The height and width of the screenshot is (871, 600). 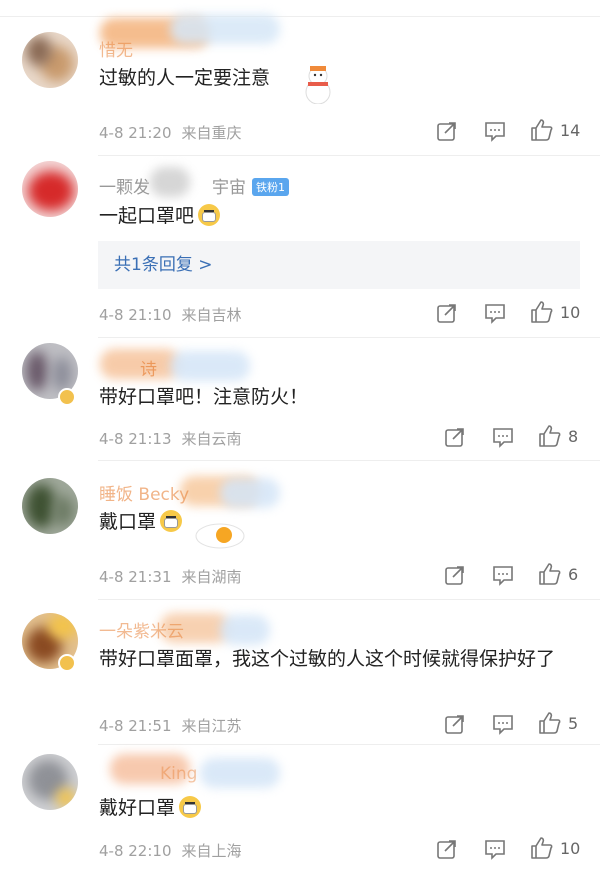 What do you see at coordinates (135, 851) in the screenshot?
I see `timestamp: 4-8 22:10` at bounding box center [135, 851].